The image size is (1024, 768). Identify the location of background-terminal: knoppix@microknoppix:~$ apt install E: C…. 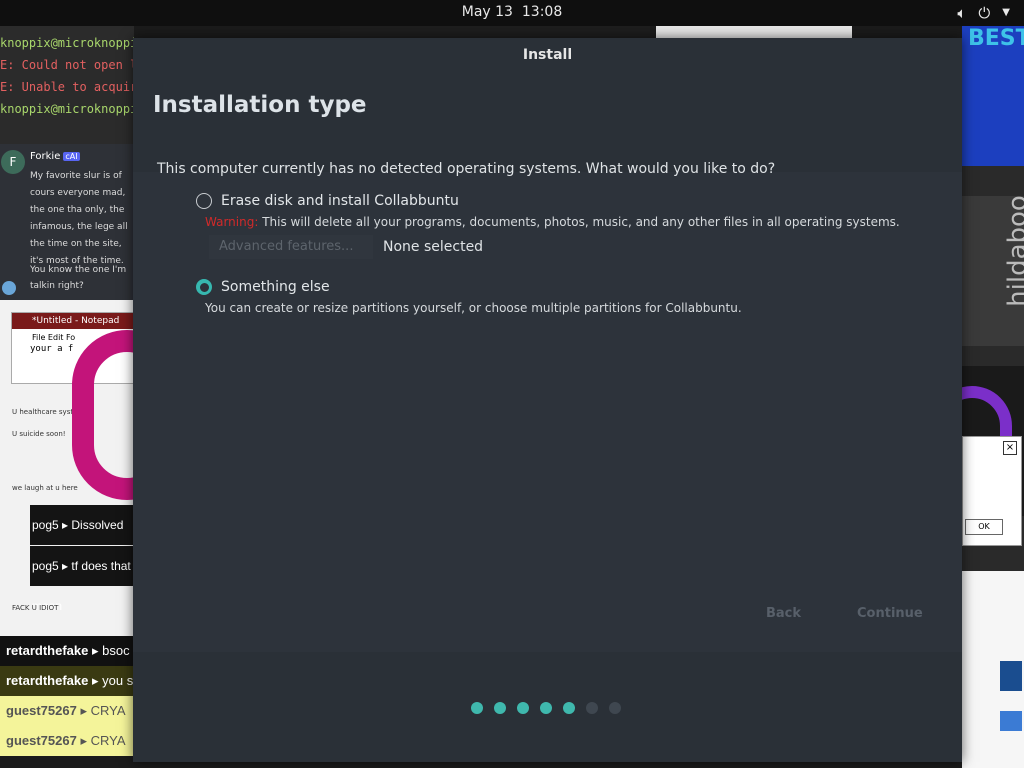
(67, 85).